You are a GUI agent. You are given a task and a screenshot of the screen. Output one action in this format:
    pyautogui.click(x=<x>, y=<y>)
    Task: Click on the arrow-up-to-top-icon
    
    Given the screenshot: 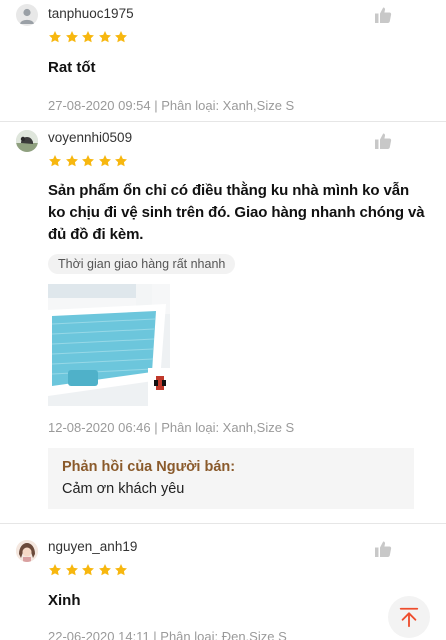 What is the action you would take?
    pyautogui.click(x=409, y=617)
    